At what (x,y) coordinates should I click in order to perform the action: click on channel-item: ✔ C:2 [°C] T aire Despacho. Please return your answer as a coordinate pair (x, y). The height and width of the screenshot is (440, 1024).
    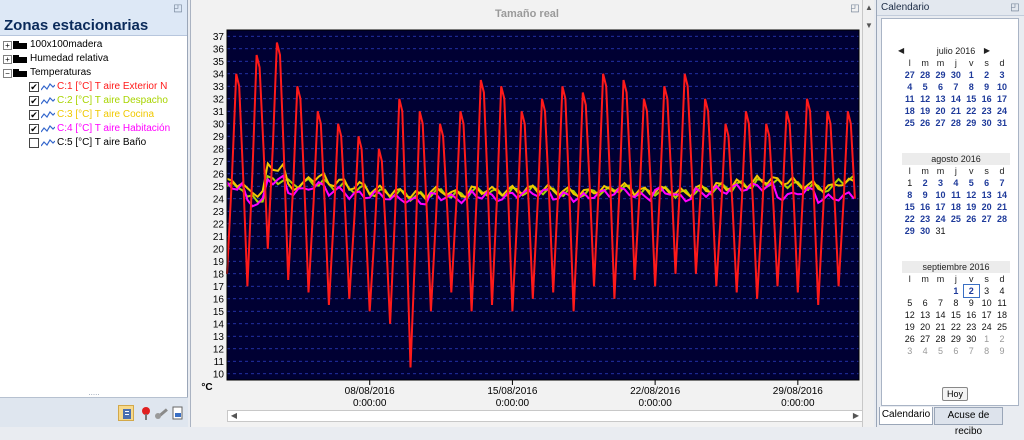
    Looking at the image, I should click on (94, 101).